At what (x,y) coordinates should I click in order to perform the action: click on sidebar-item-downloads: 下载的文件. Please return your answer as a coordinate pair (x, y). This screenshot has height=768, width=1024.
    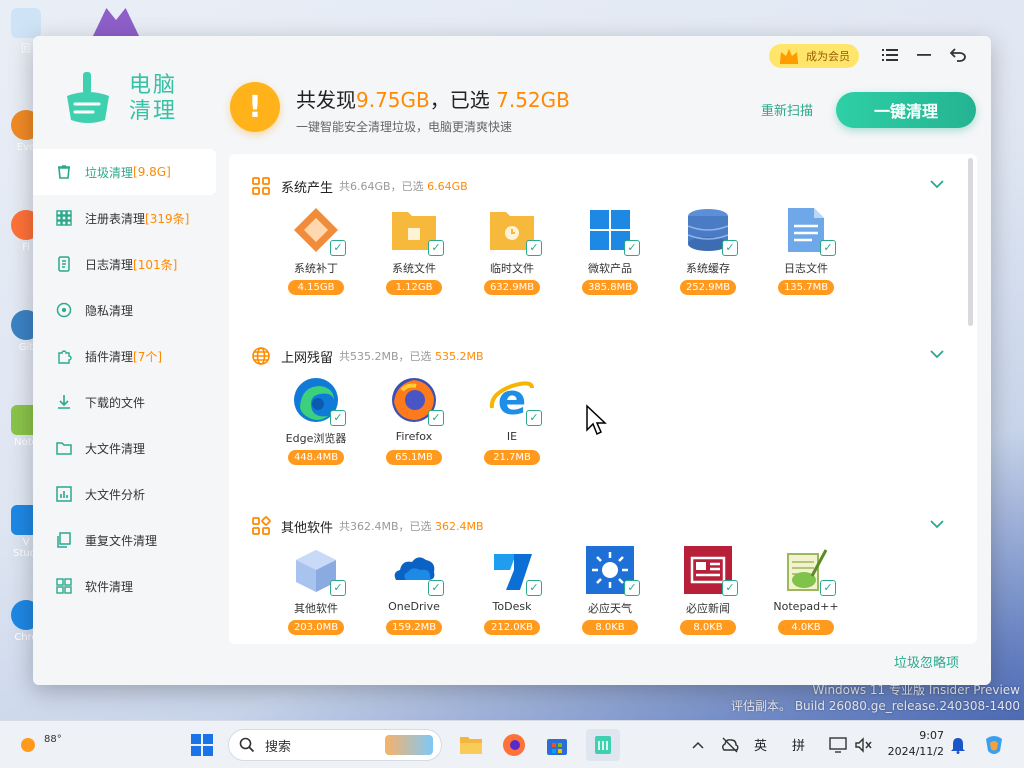
    Looking at the image, I should click on (124, 402).